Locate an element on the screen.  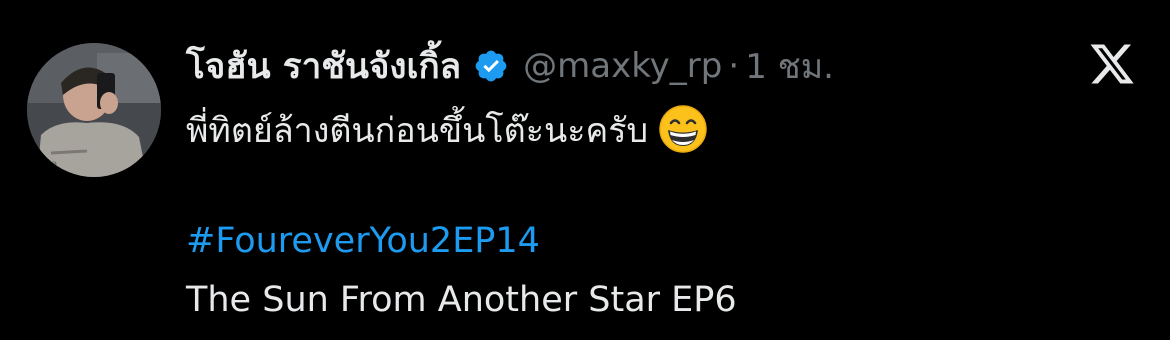
user-handle: @maxky_rp is located at coordinates (622, 66).